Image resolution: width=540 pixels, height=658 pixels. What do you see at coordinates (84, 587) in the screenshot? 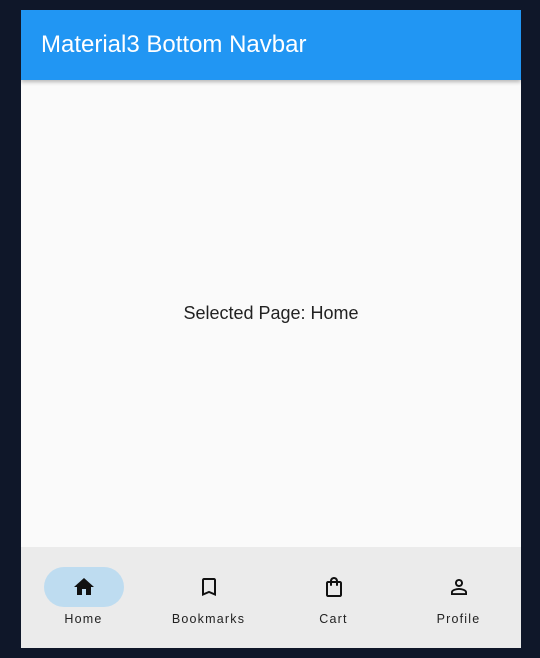
I see `home-icon` at bounding box center [84, 587].